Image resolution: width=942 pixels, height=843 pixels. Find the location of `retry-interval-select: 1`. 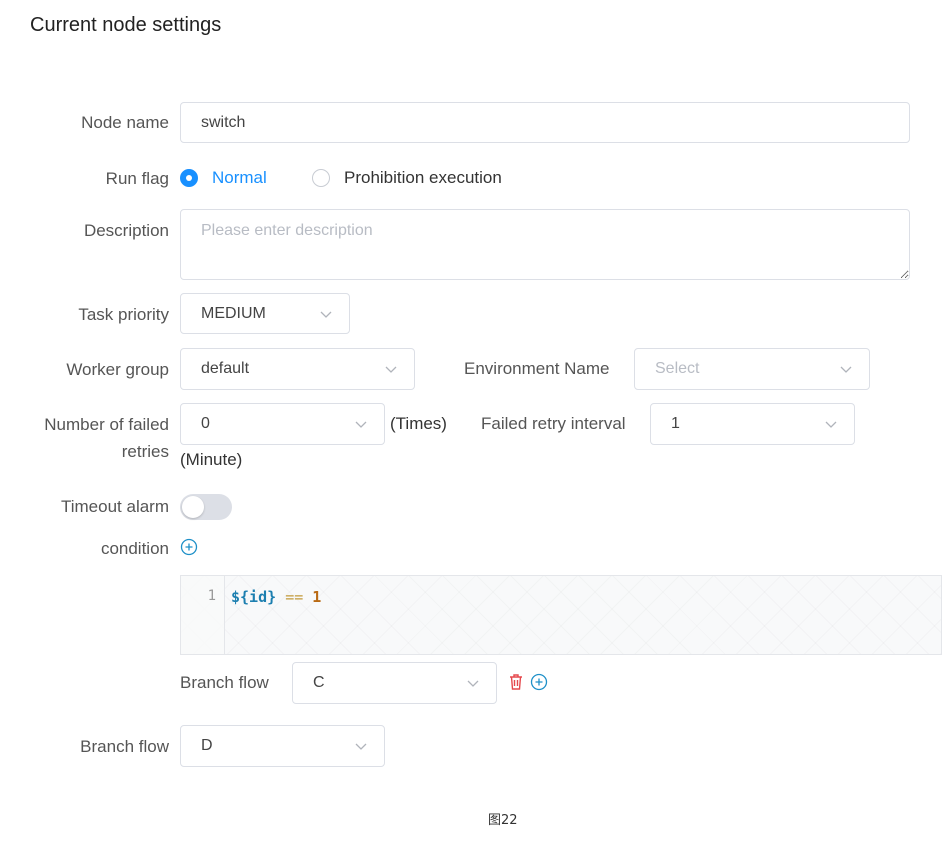

retry-interval-select: 1 is located at coordinates (752, 424).